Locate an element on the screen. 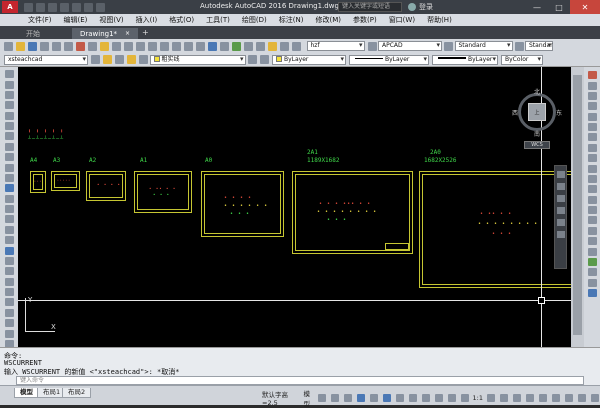 The image size is (600, 408). sheet-a3: ••••• is located at coordinates (65, 181).